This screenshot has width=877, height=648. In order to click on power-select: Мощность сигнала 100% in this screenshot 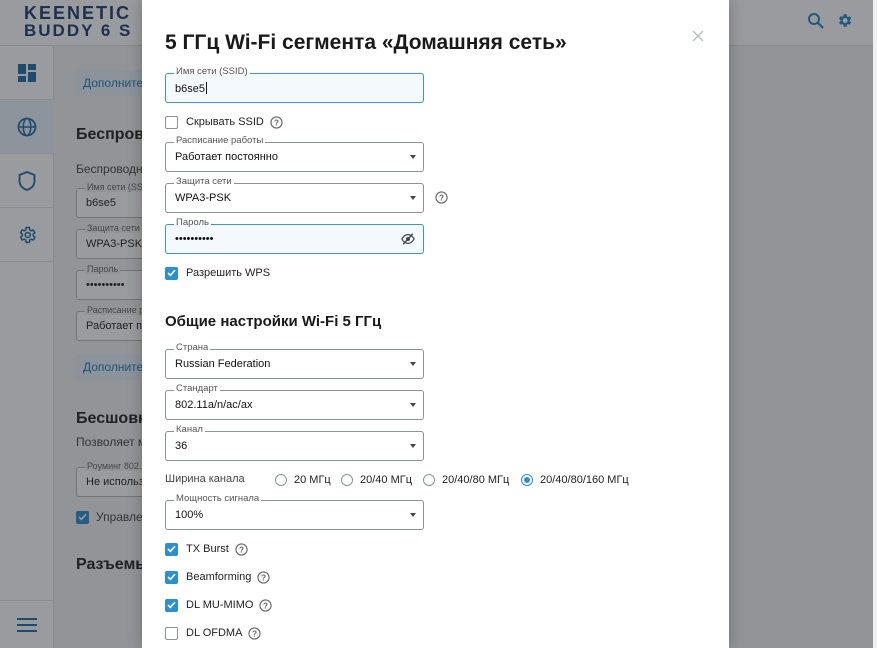, I will do `click(294, 511)`.